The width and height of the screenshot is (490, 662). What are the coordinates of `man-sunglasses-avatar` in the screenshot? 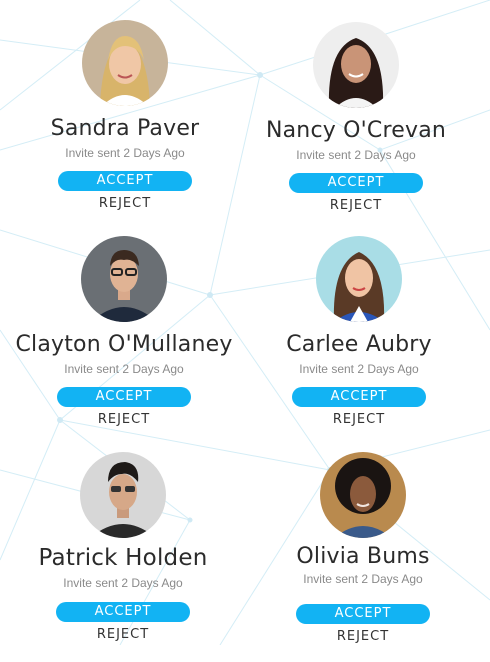 It's located at (123, 495).